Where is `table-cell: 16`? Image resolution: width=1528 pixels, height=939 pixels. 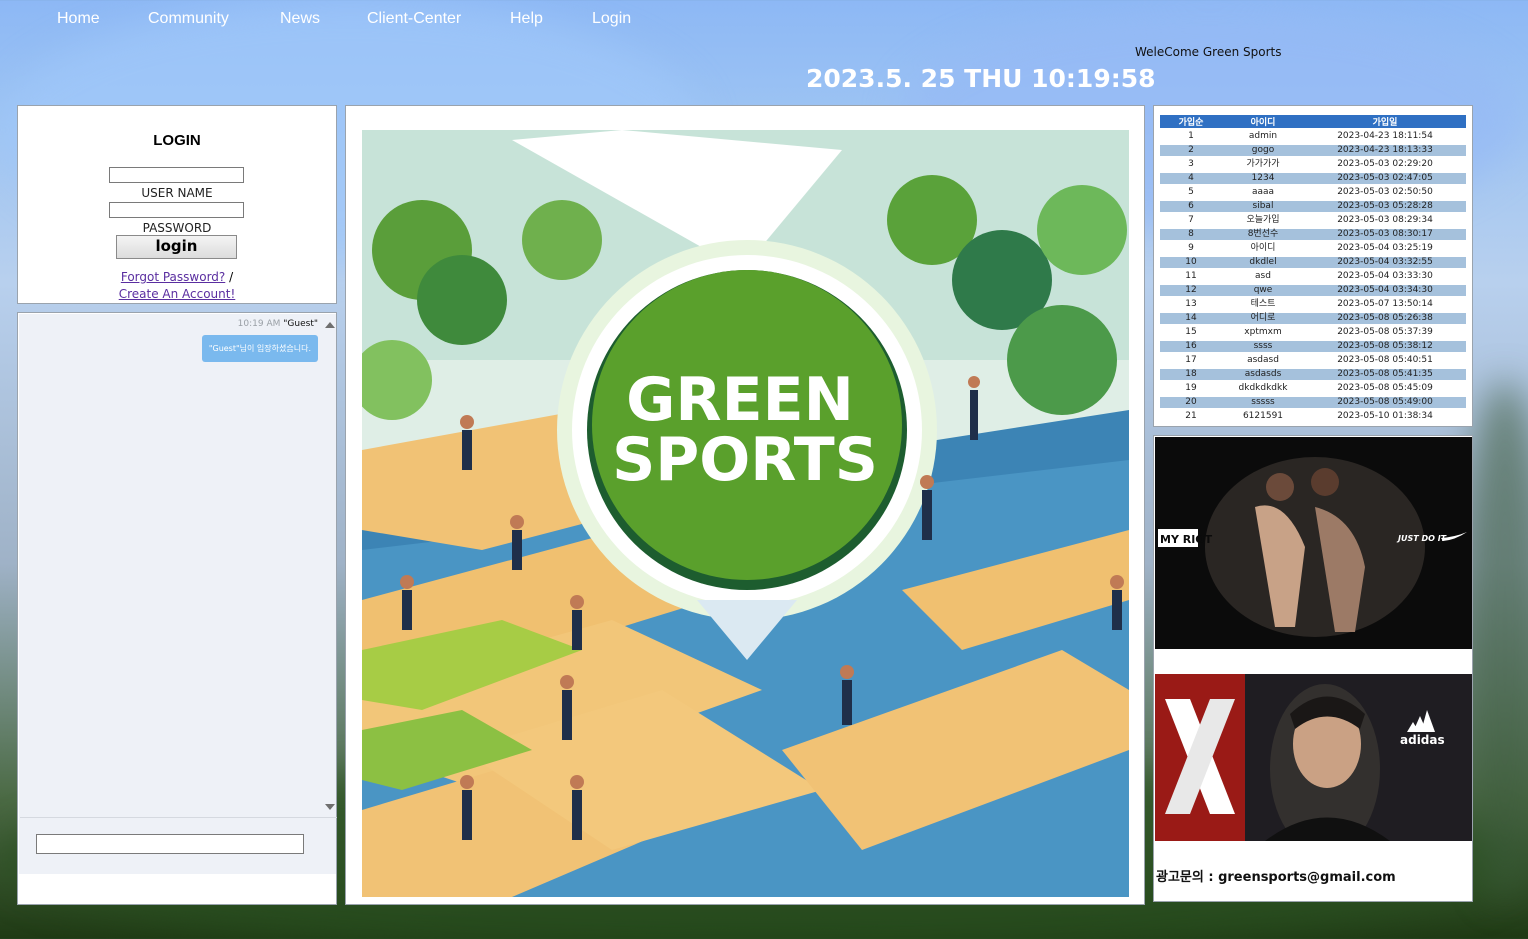 table-cell: 16 is located at coordinates (1191, 346).